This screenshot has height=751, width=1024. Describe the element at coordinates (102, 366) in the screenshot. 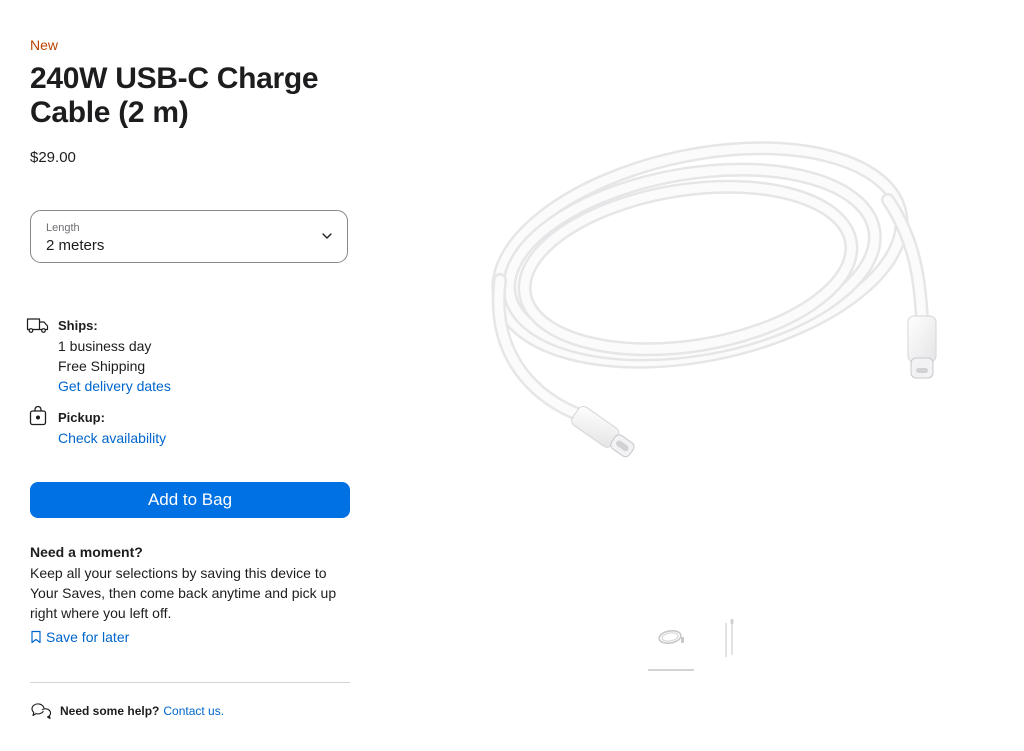

I see `ships-cost: Free Shipping` at that location.